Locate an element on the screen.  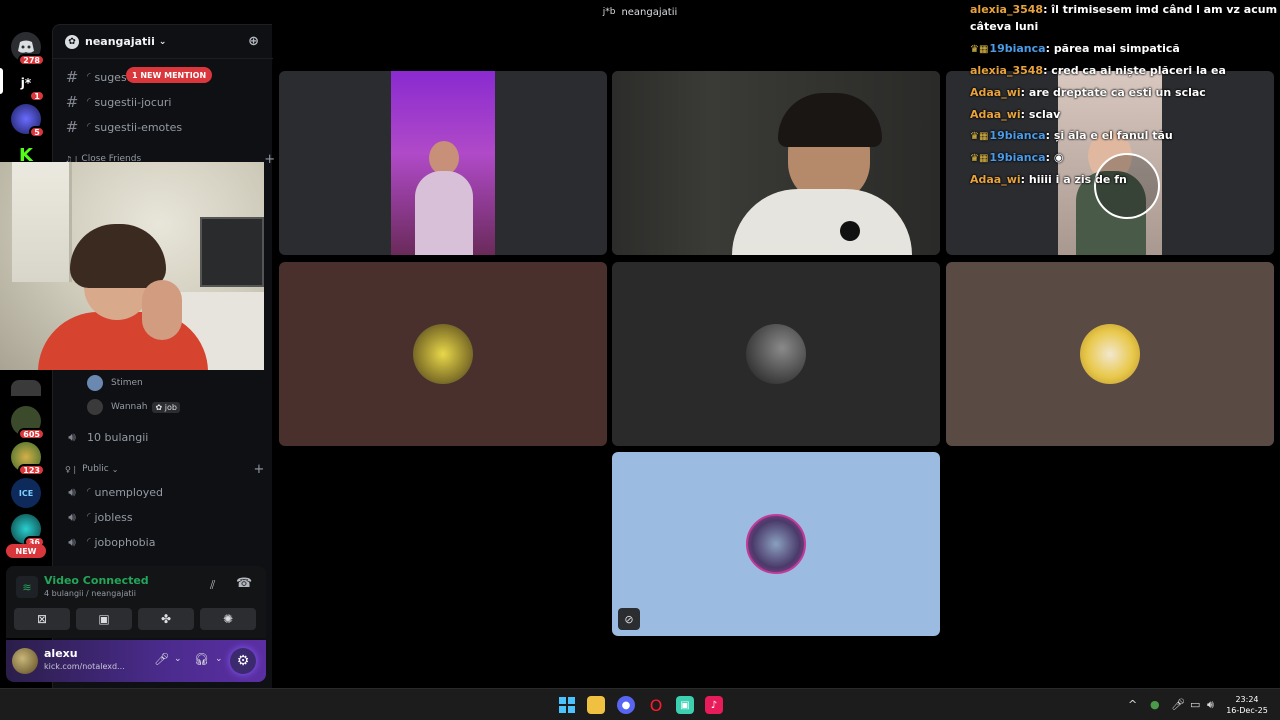
webcam-person-hand is located at coordinates (162, 310).